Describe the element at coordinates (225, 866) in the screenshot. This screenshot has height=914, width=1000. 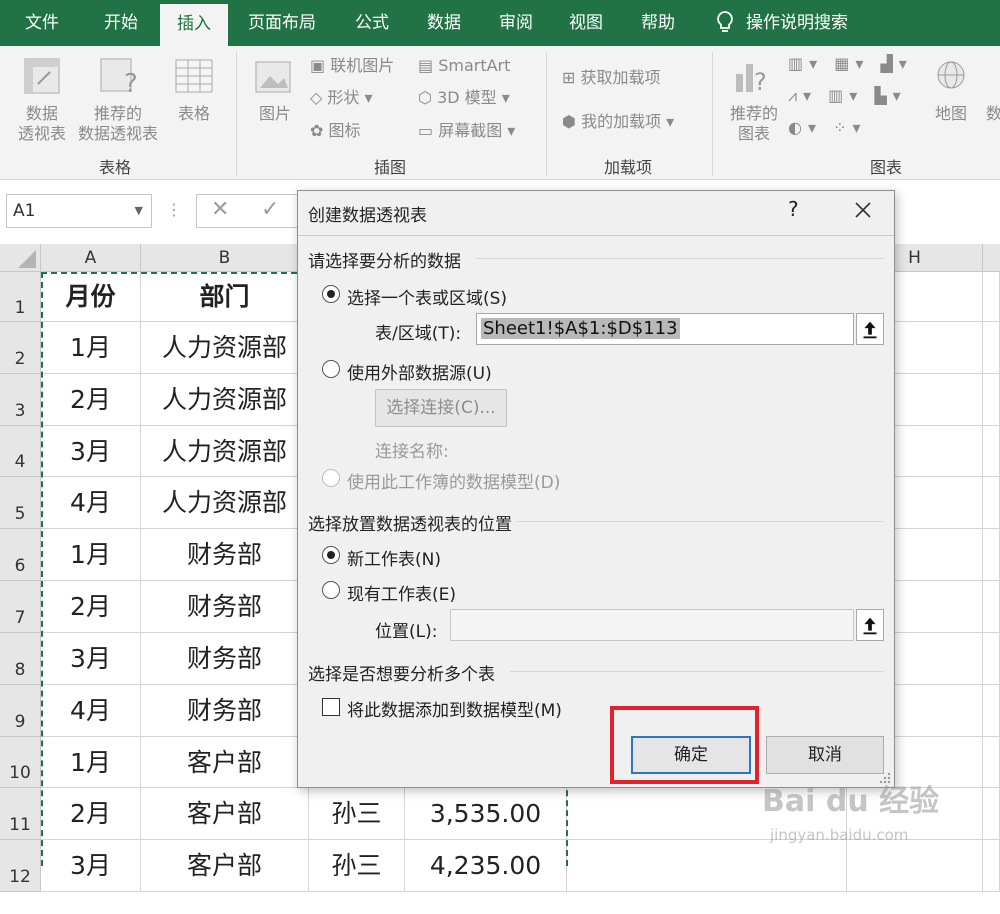
I see `cell-b12: 客户部` at that location.